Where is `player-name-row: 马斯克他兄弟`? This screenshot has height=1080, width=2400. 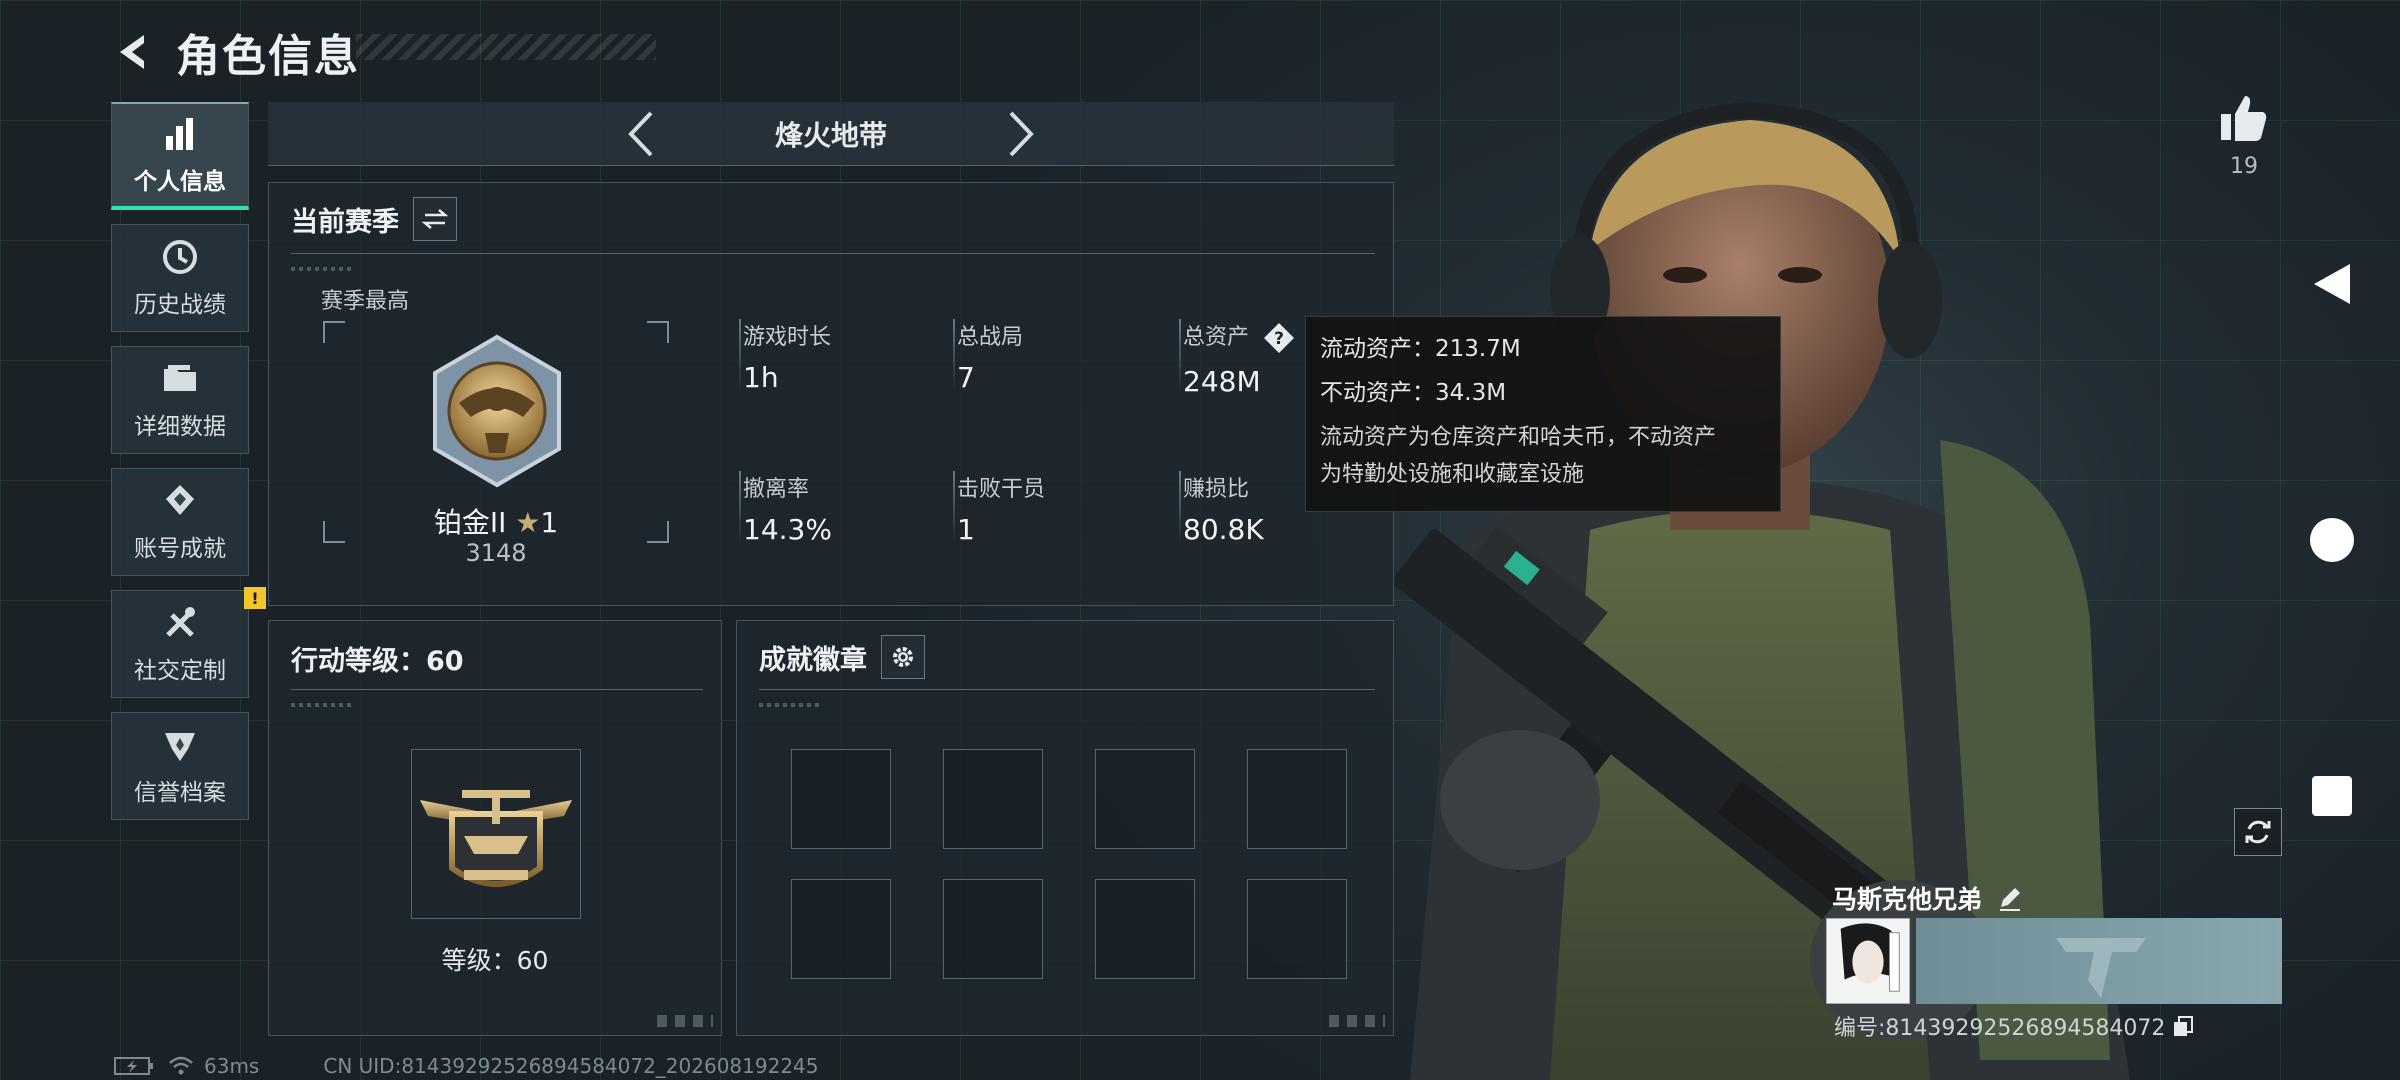
player-name-row: 马斯克他兄弟 is located at coordinates (1928, 898).